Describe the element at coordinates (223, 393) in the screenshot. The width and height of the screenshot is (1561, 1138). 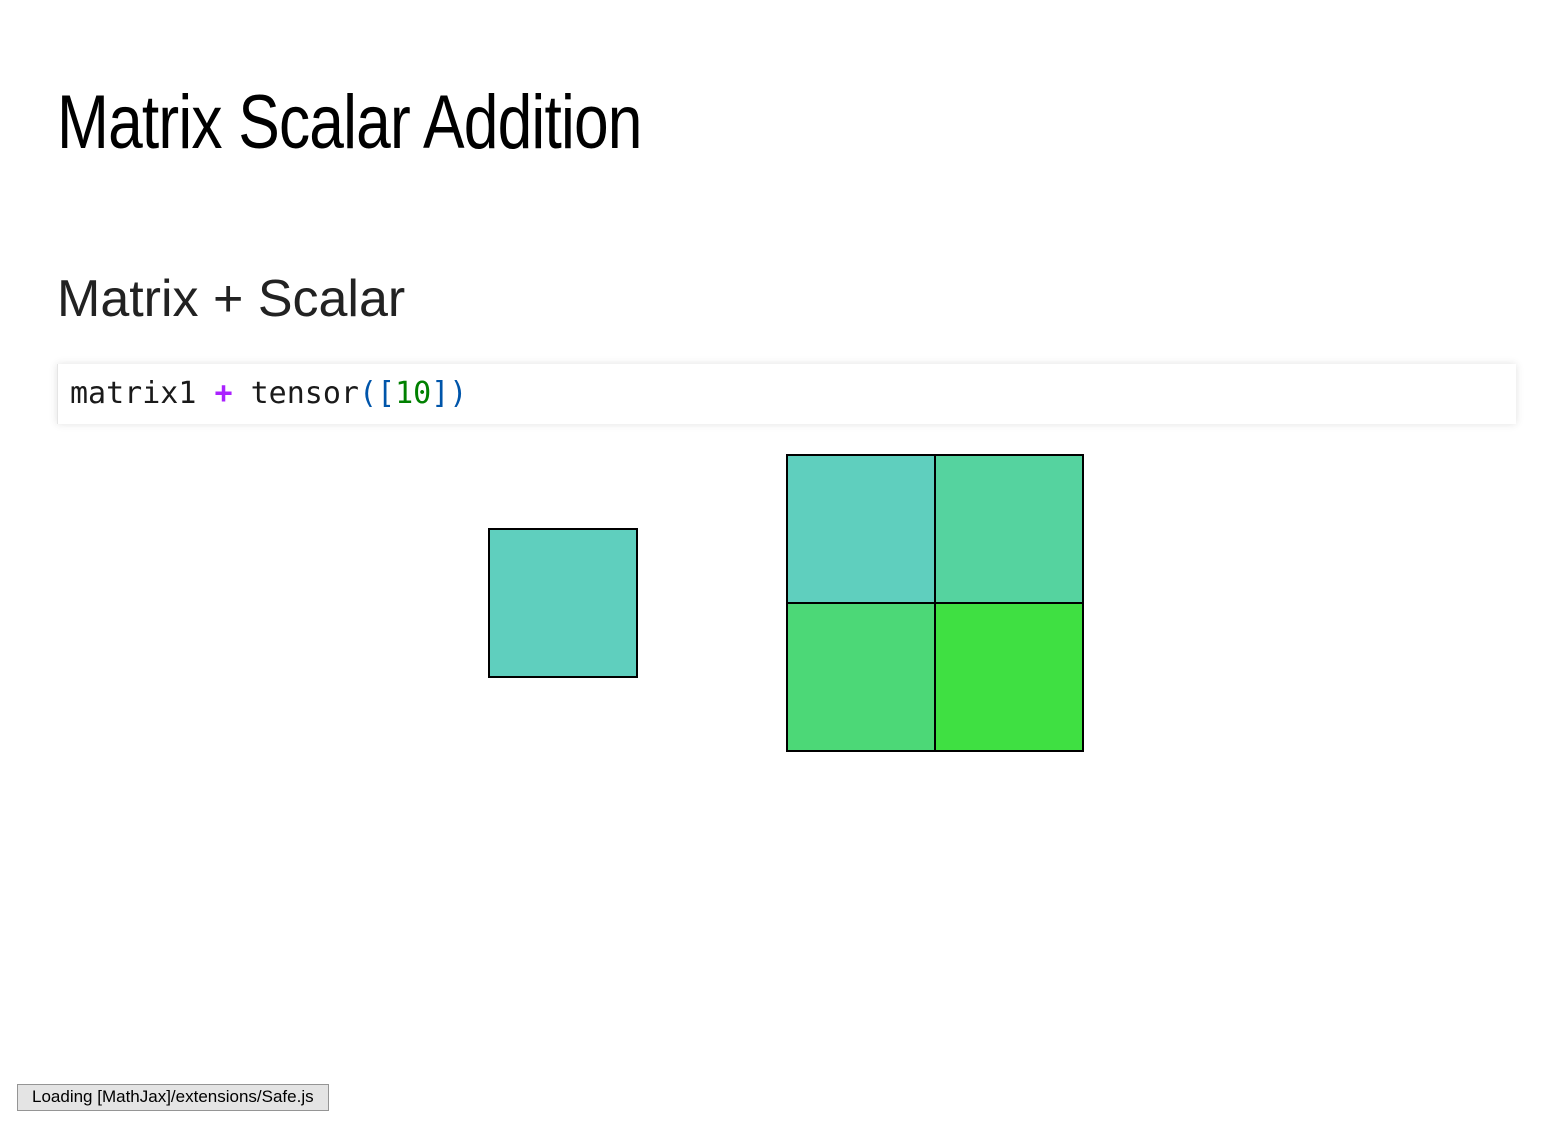
I see `code-token-operator: +` at that location.